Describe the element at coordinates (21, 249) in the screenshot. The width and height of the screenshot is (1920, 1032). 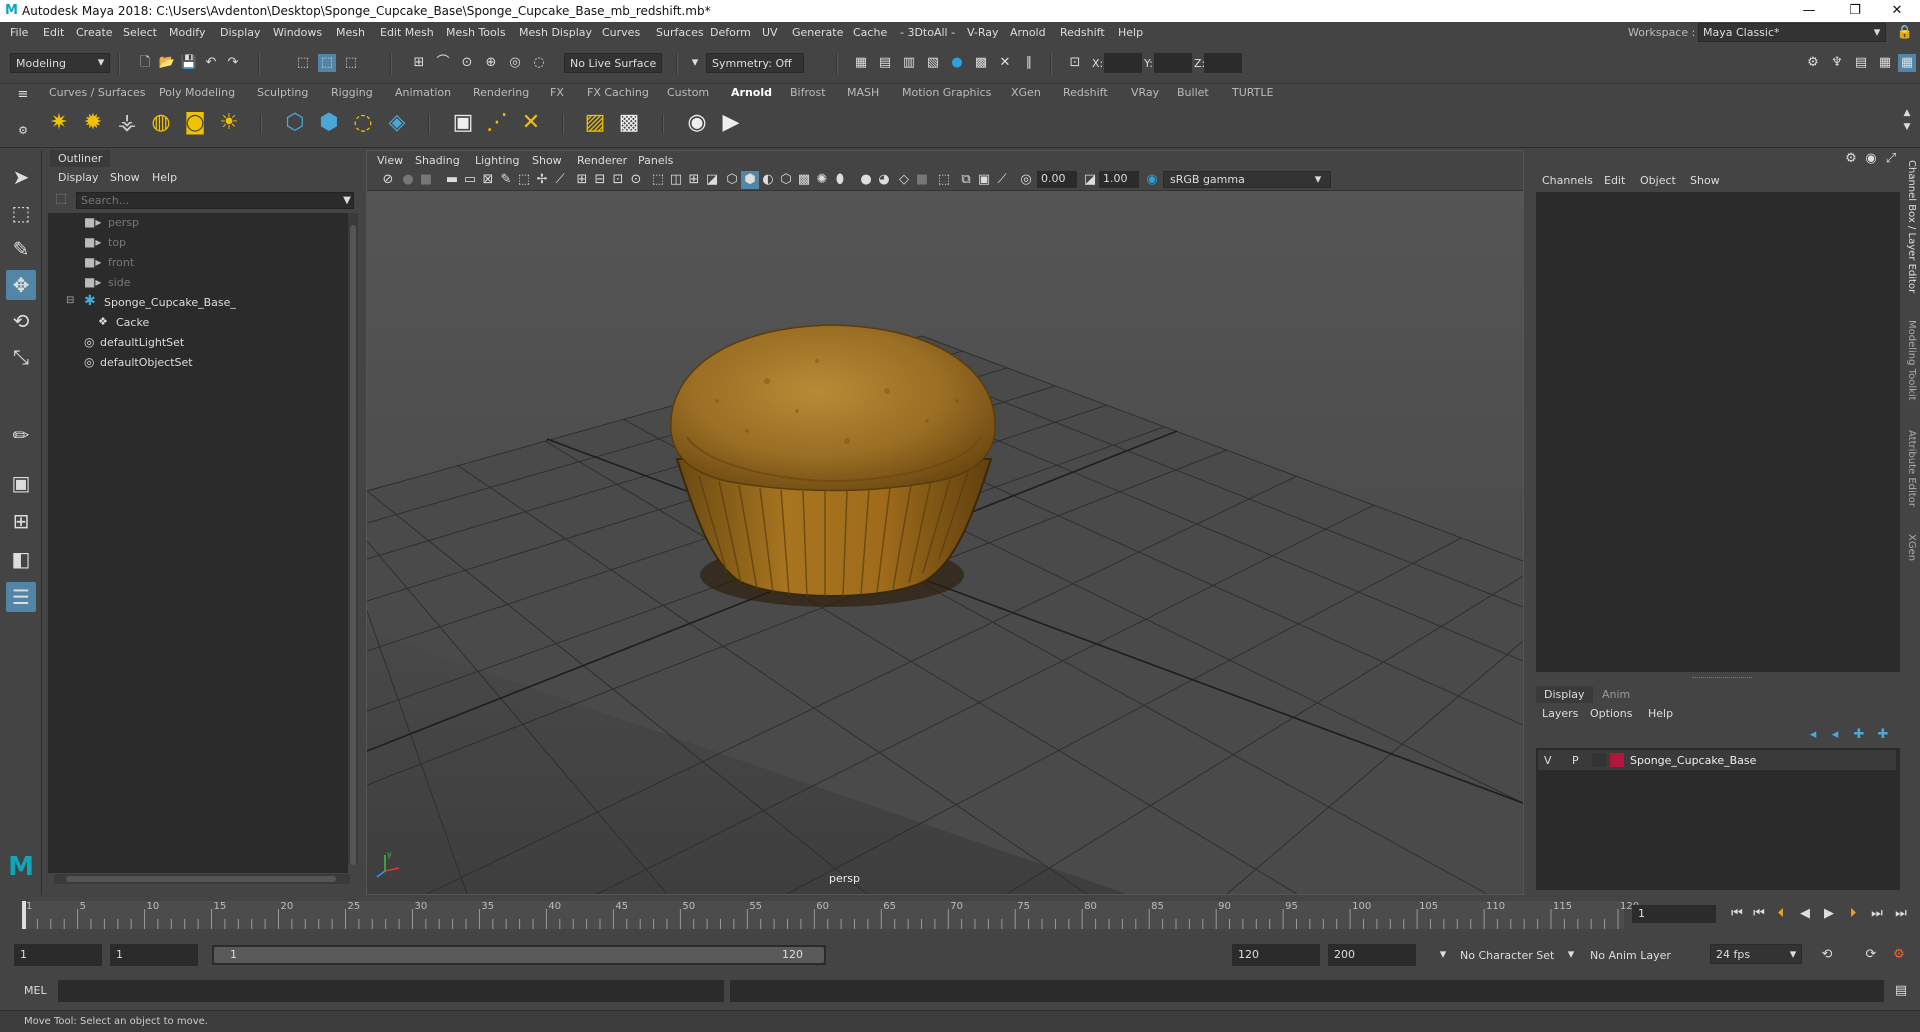
I see `paint-select-tool-icon: ✎` at that location.